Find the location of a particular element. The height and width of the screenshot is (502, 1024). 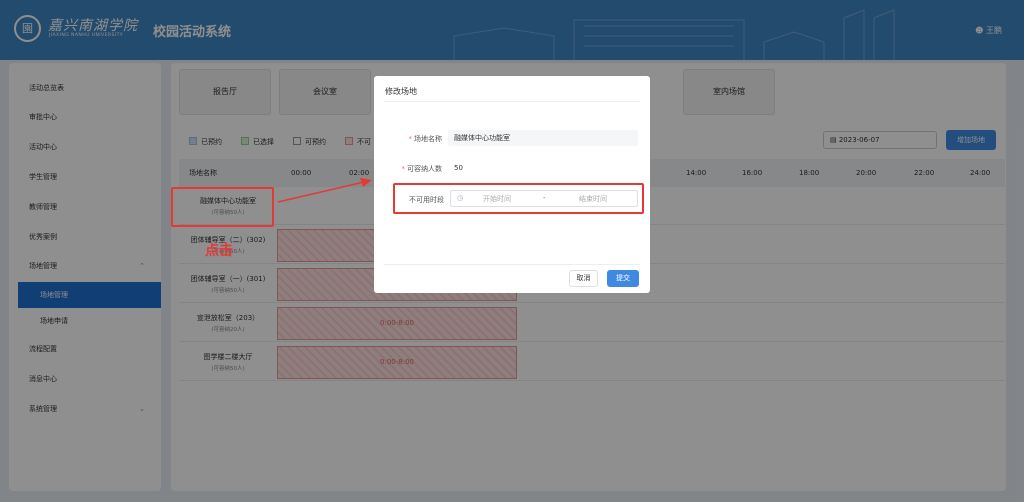

submit-button: 提交 is located at coordinates (623, 278).